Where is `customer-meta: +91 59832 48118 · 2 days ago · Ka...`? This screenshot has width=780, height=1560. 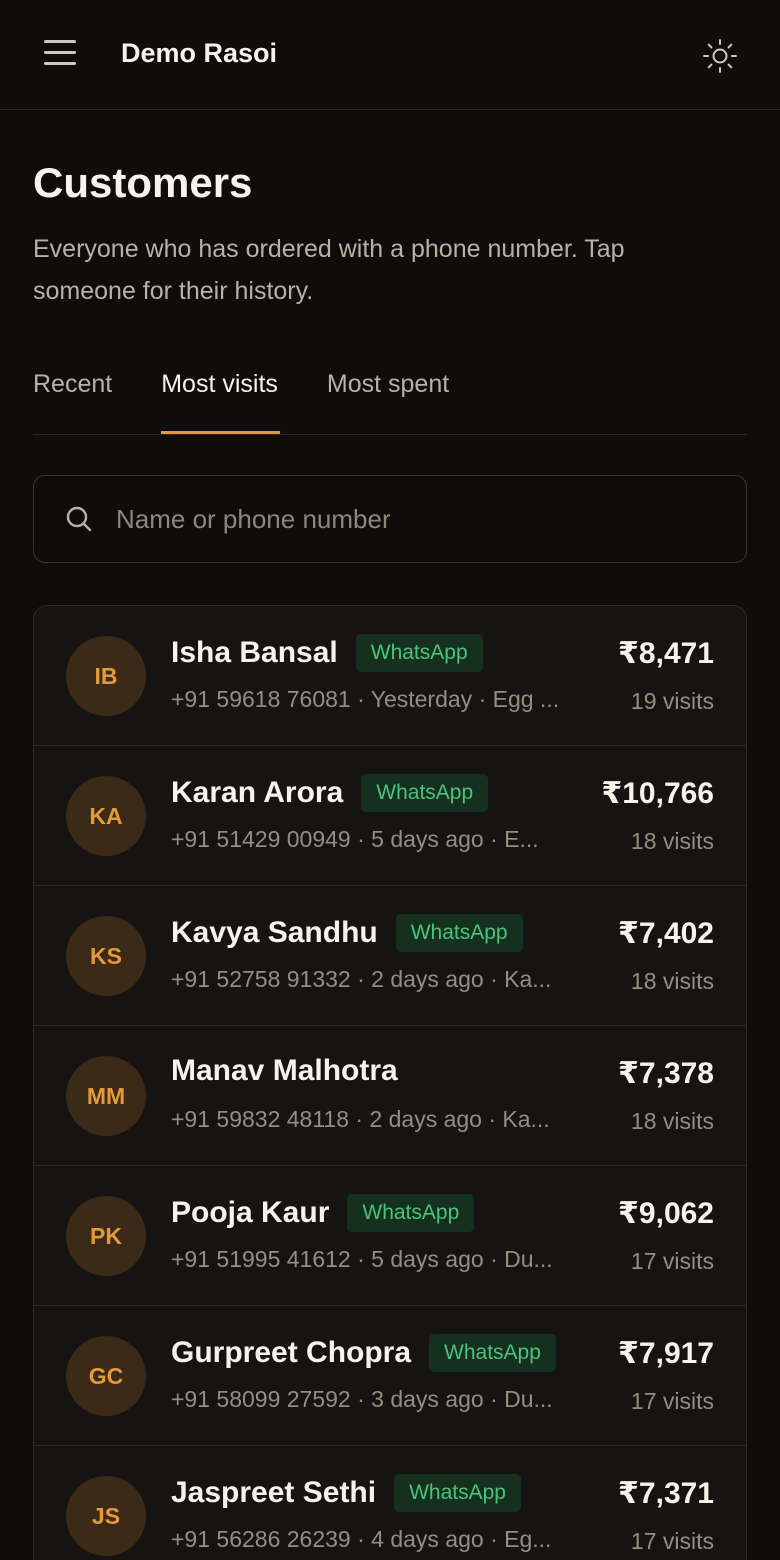
customer-meta: +91 59832 48118 · 2 days ago · Ka... is located at coordinates (360, 1119).